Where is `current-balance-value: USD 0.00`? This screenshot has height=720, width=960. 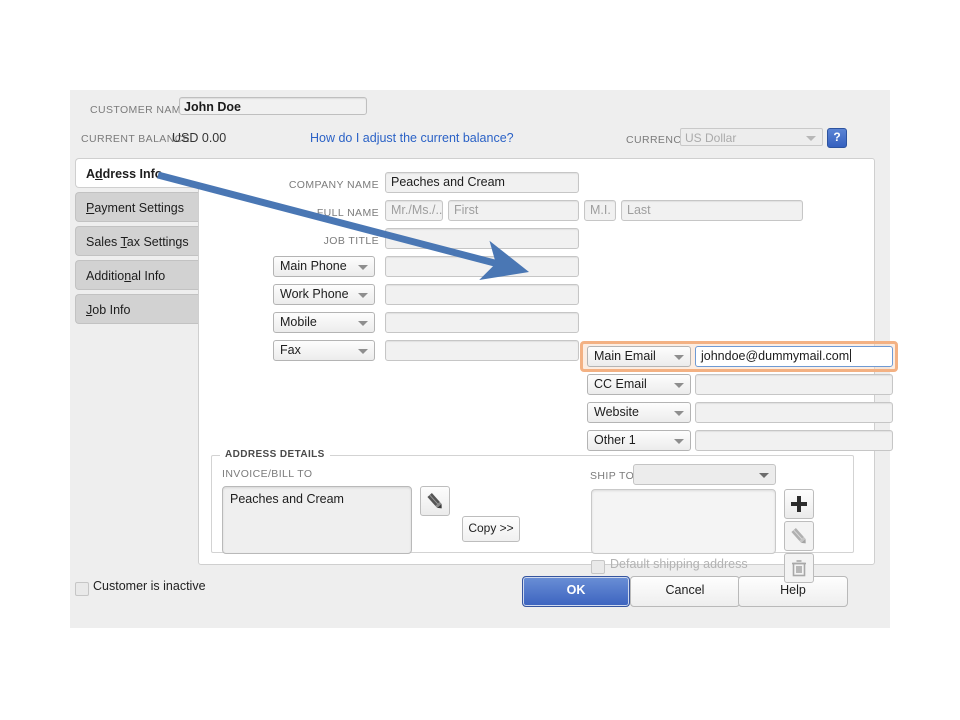
current-balance-value: USD 0.00 is located at coordinates (199, 138).